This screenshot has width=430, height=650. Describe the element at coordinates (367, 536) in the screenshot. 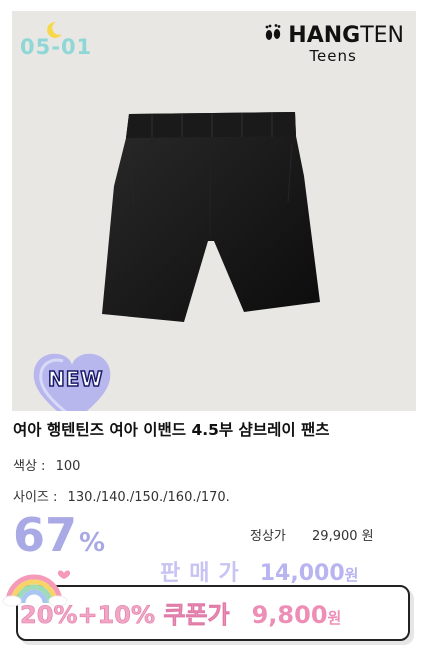

I see `regular-price-unit: 원` at that location.